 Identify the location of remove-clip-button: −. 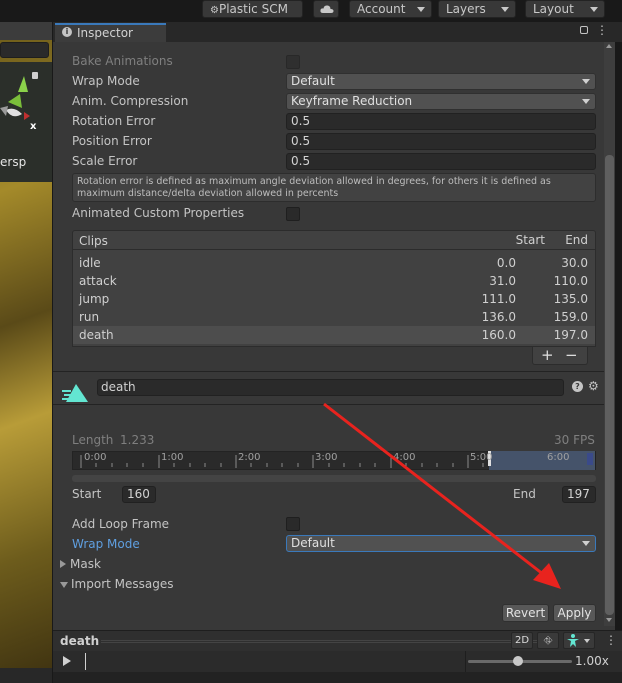
(571, 355).